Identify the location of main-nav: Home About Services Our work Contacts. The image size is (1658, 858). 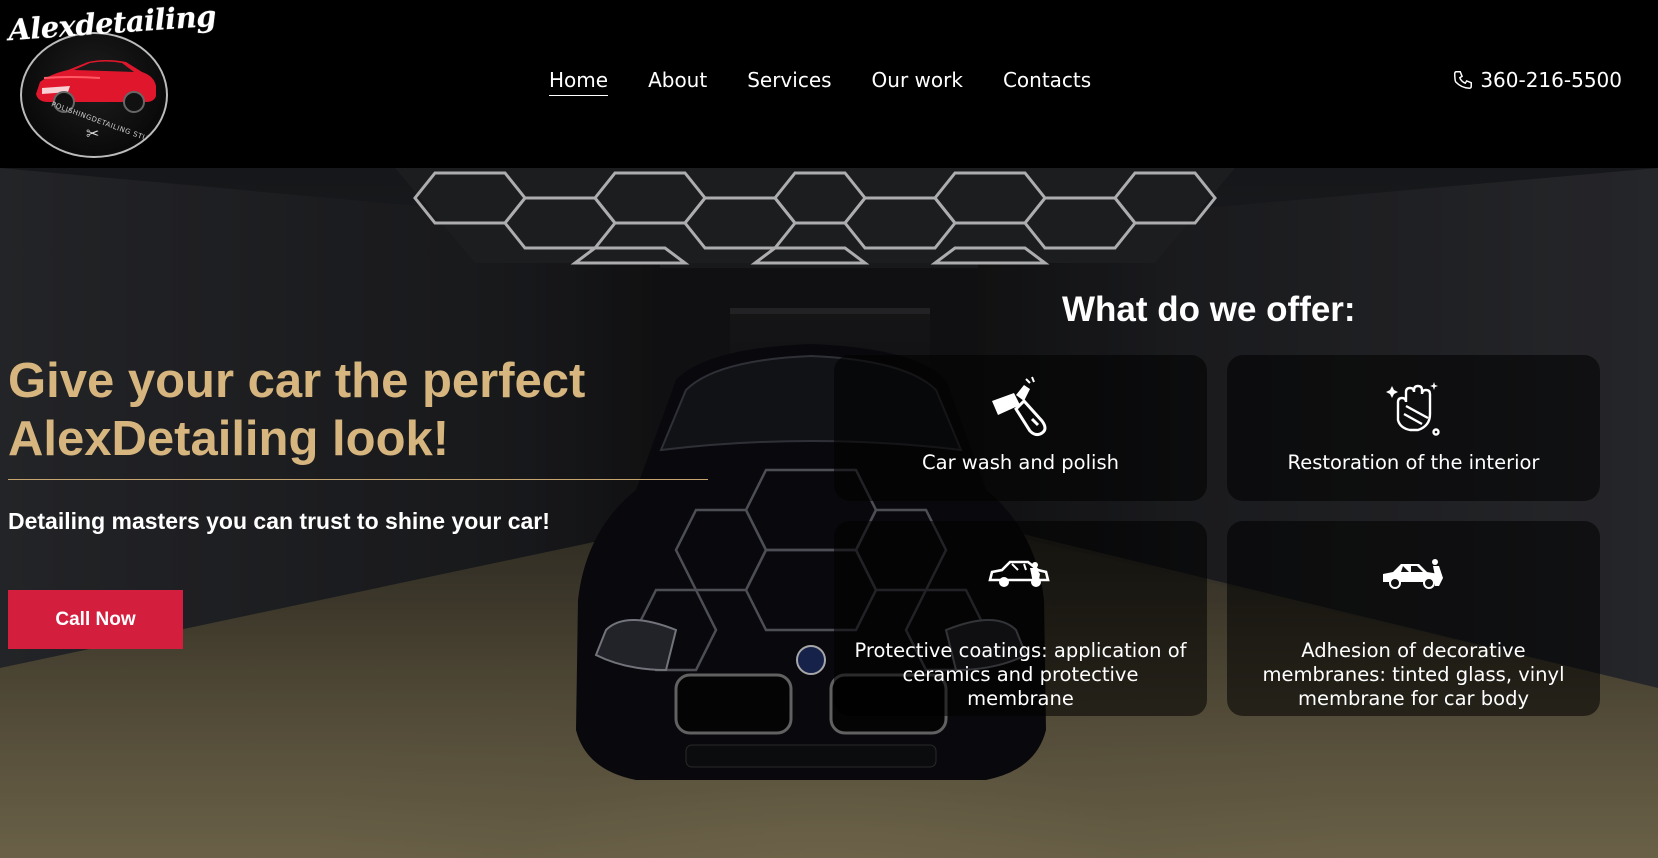
(840, 82).